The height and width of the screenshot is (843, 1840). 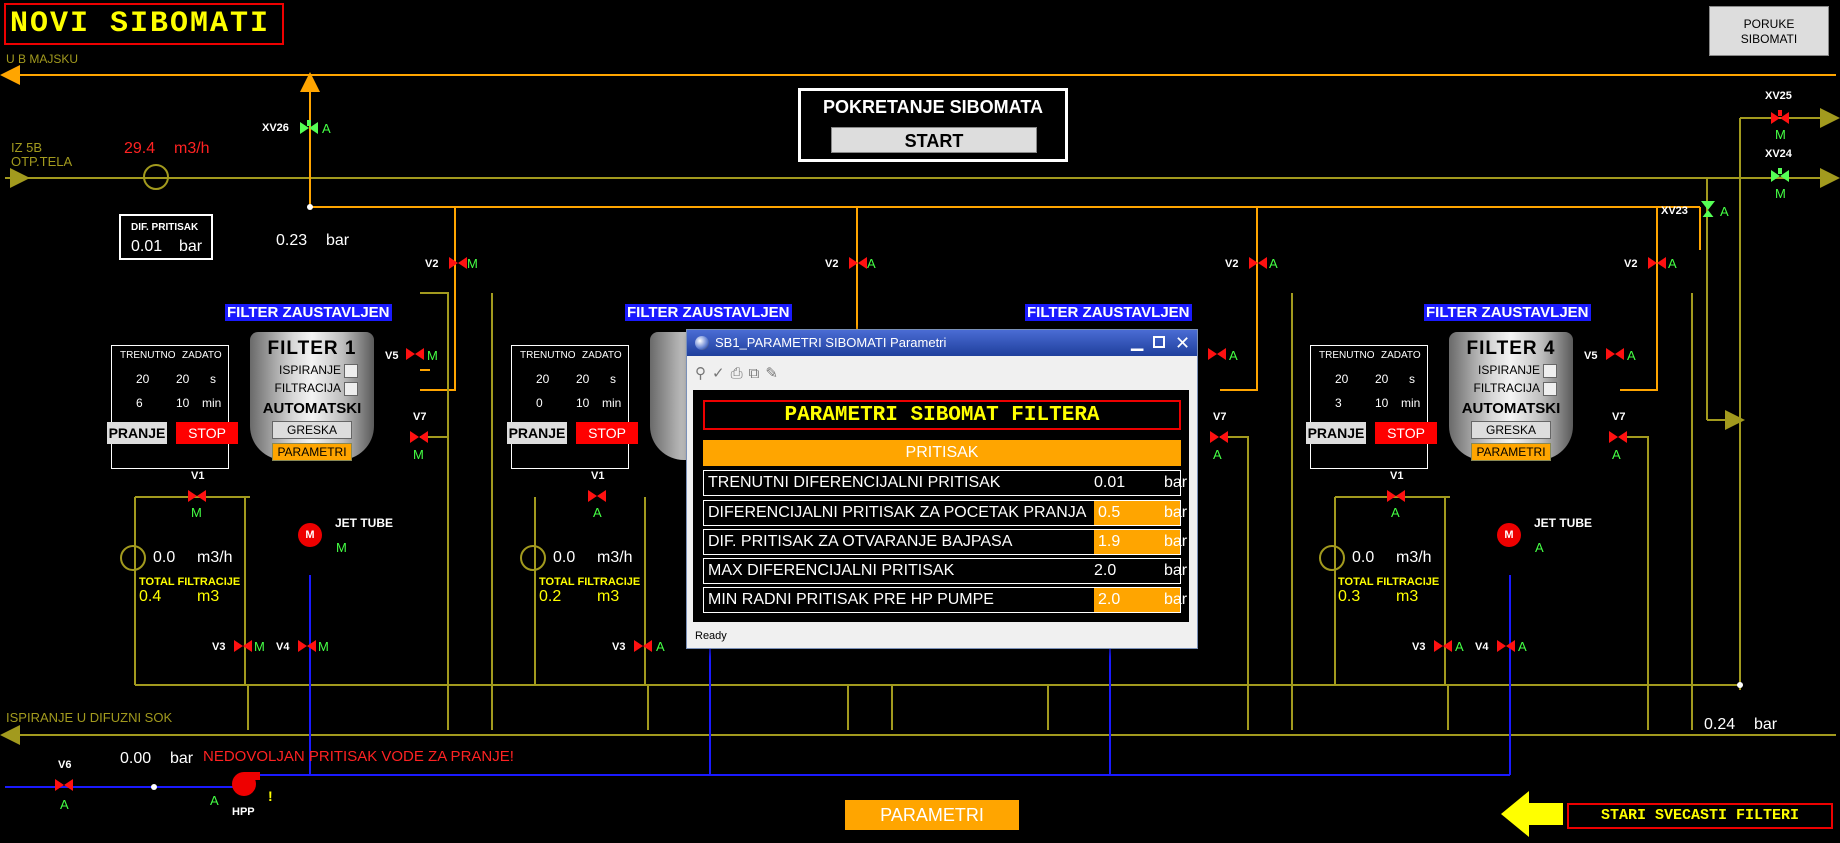 I want to click on filter4-flow-unit: m3/h, so click(x=1414, y=557).